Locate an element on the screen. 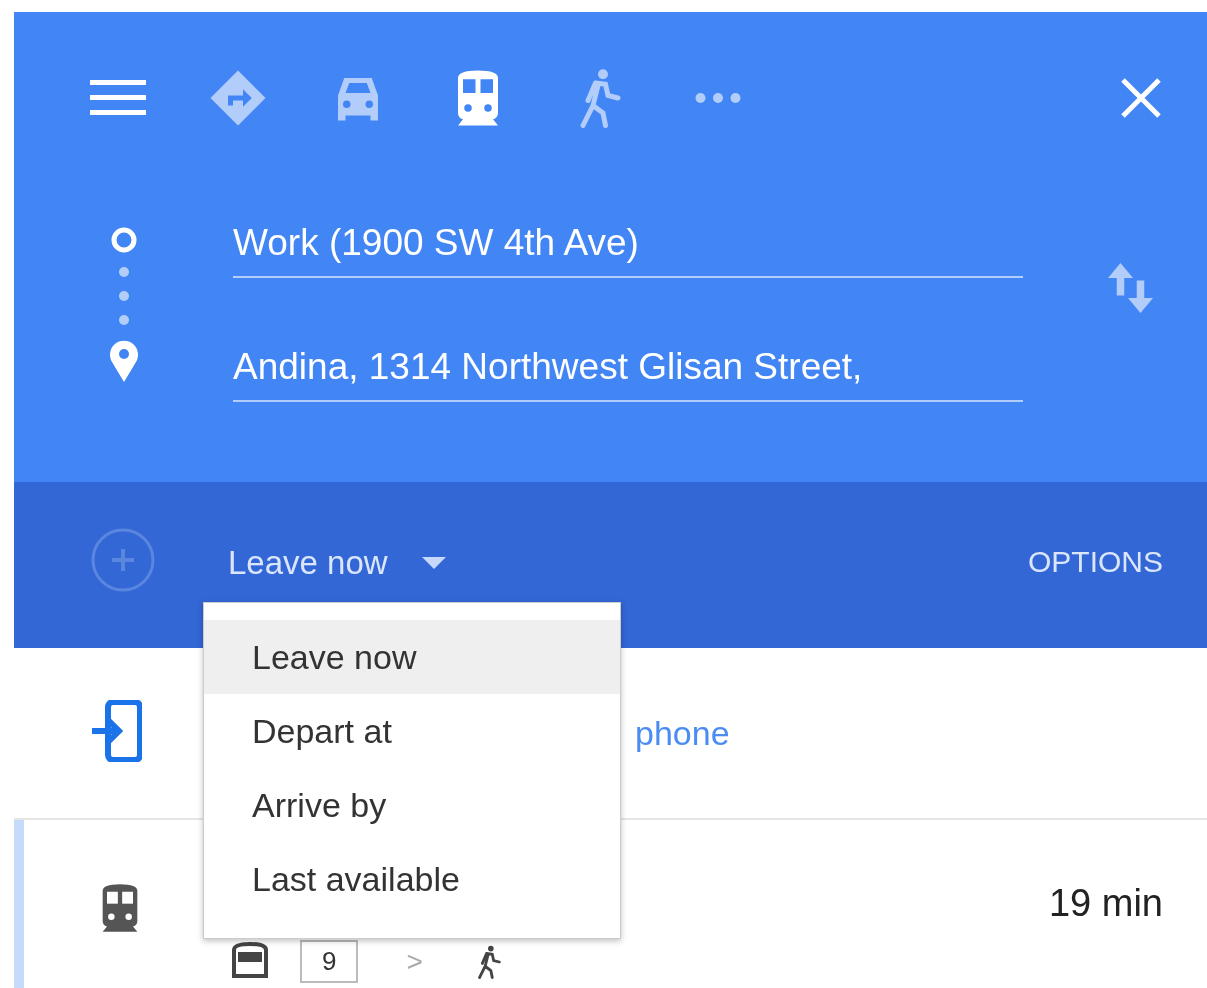  route-duration: 19 min is located at coordinates (1105, 903).